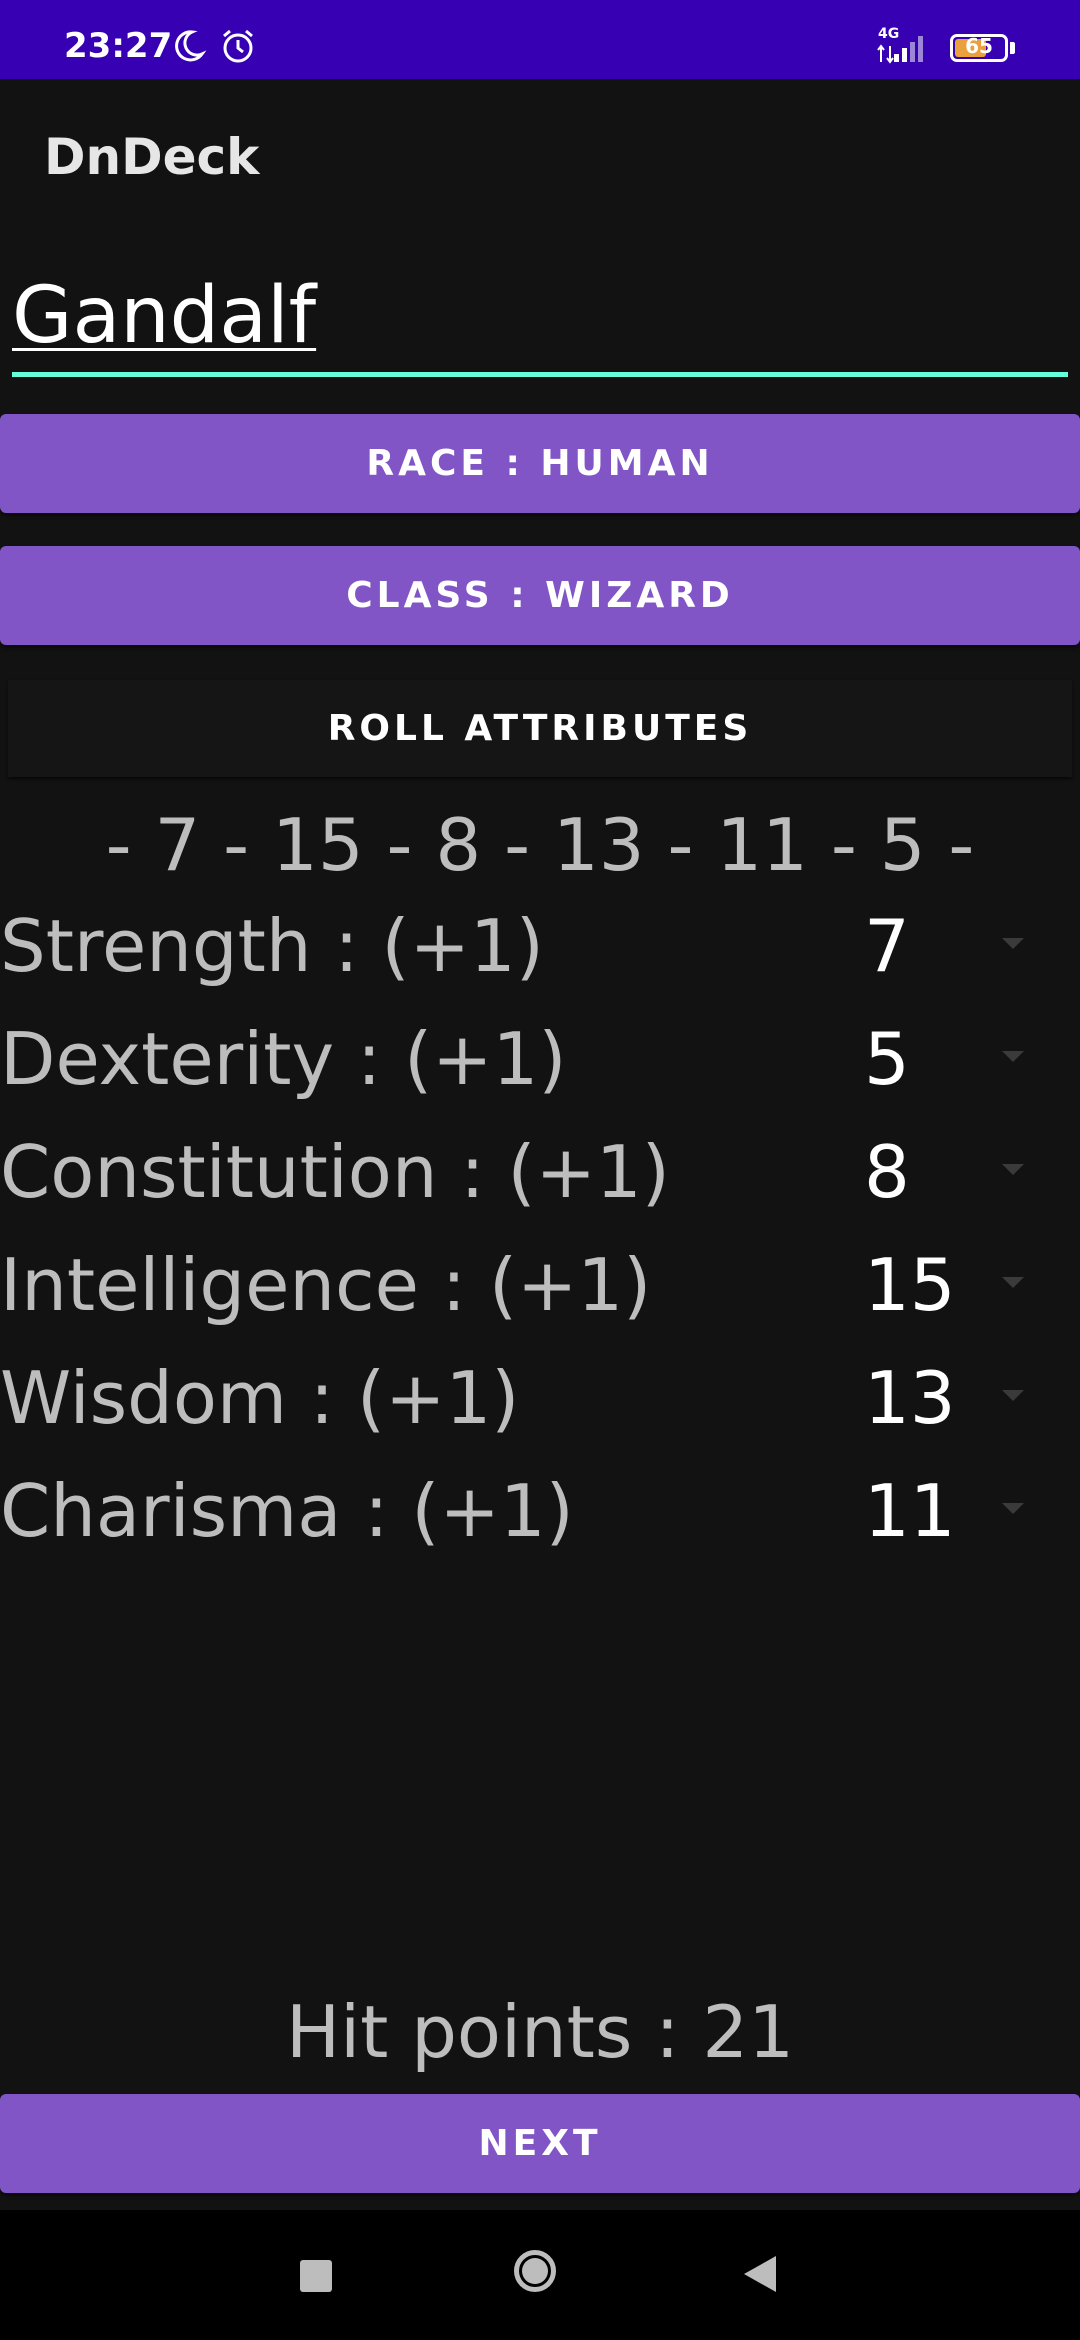 This screenshot has height=2340, width=1080. I want to click on roll-attributes-button: ROLL ATTRIBUTES, so click(540, 728).